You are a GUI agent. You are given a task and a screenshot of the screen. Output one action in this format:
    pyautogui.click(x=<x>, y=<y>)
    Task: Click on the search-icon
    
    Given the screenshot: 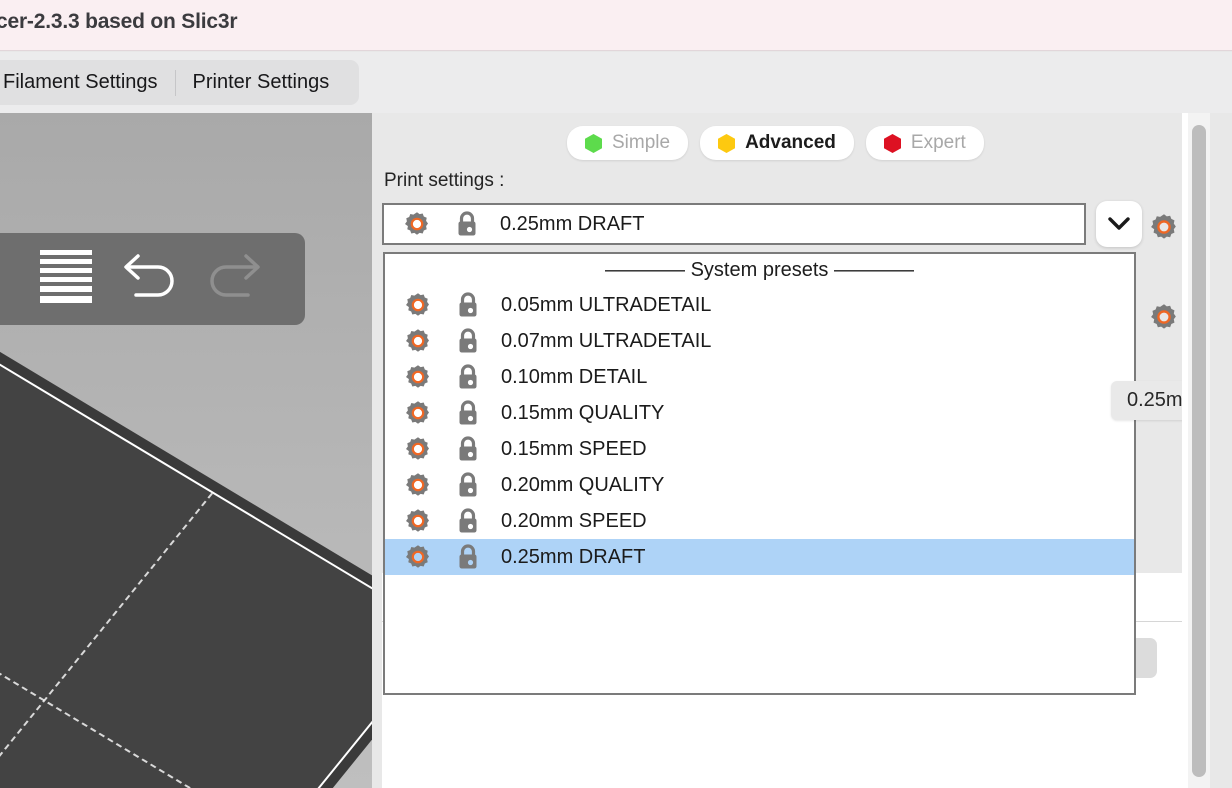 What is the action you would take?
    pyautogui.click(x=1, y=279)
    